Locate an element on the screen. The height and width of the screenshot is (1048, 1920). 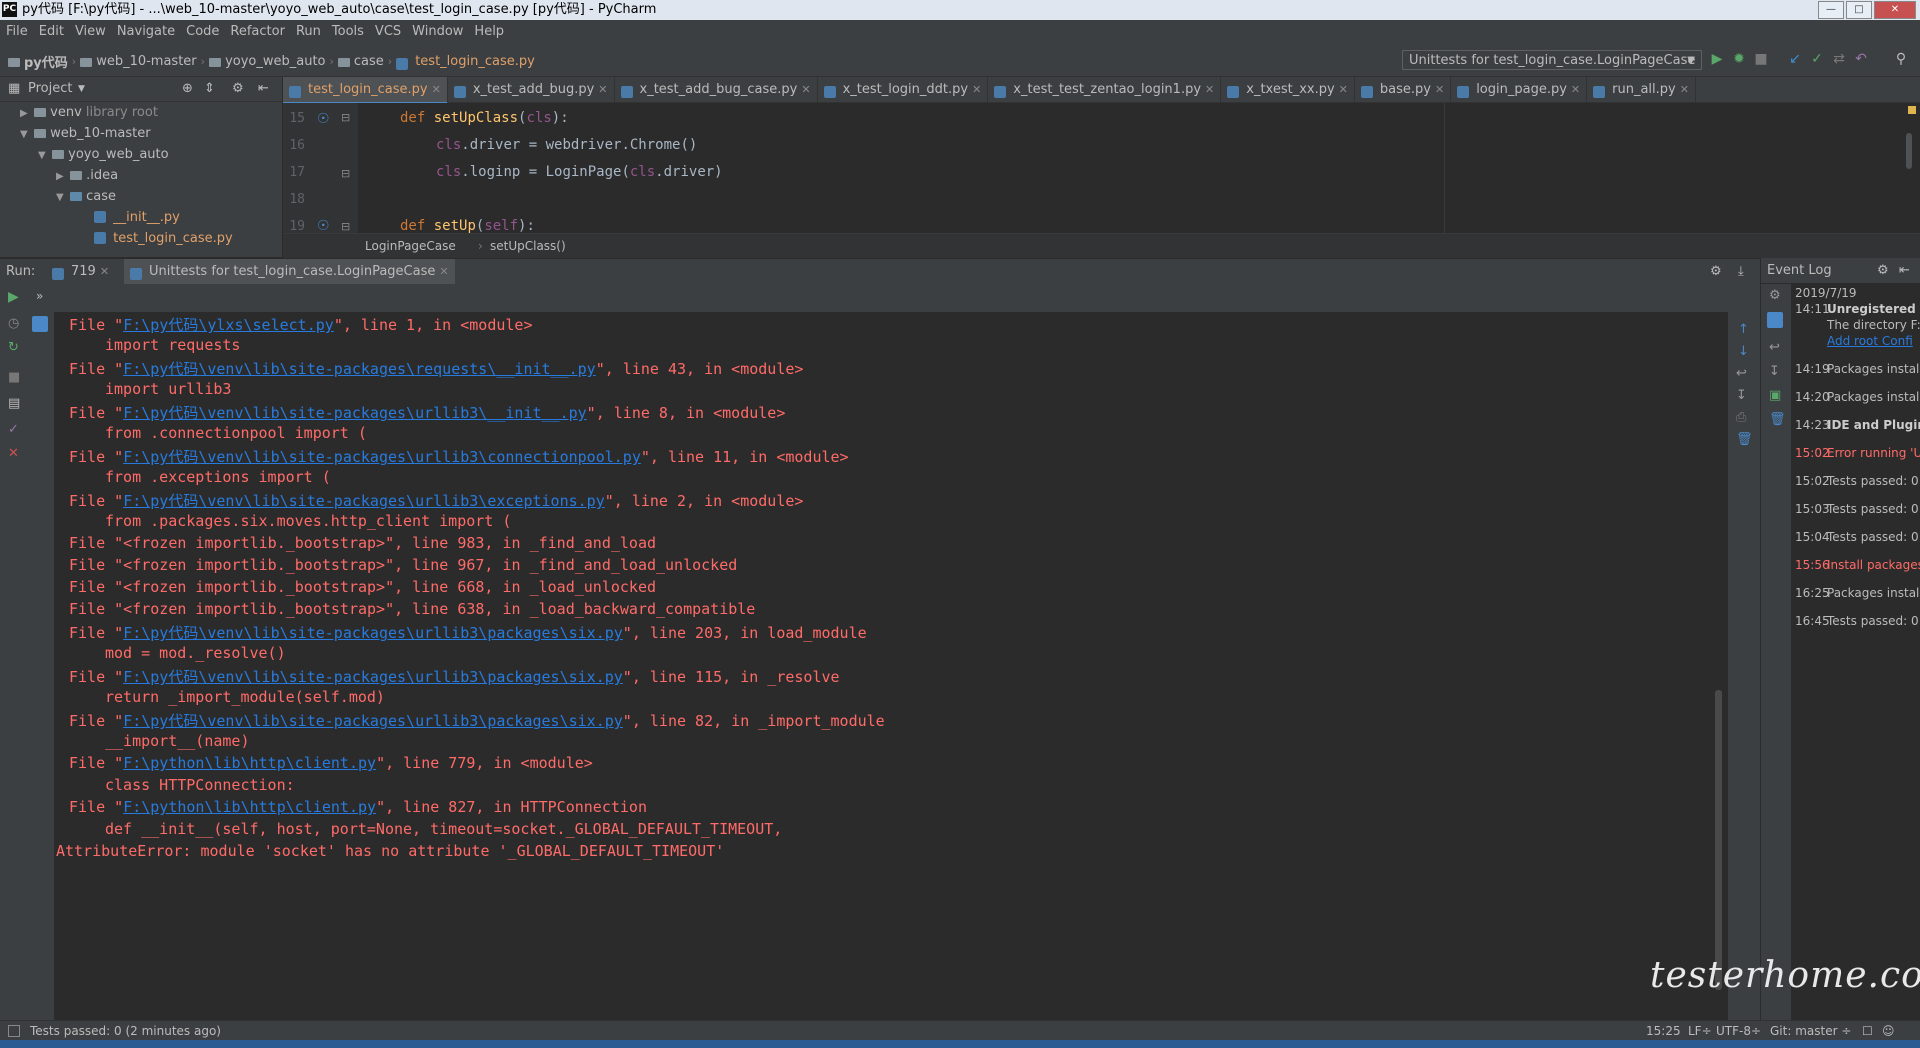
editor-scrollbar is located at coordinates (1909, 151).